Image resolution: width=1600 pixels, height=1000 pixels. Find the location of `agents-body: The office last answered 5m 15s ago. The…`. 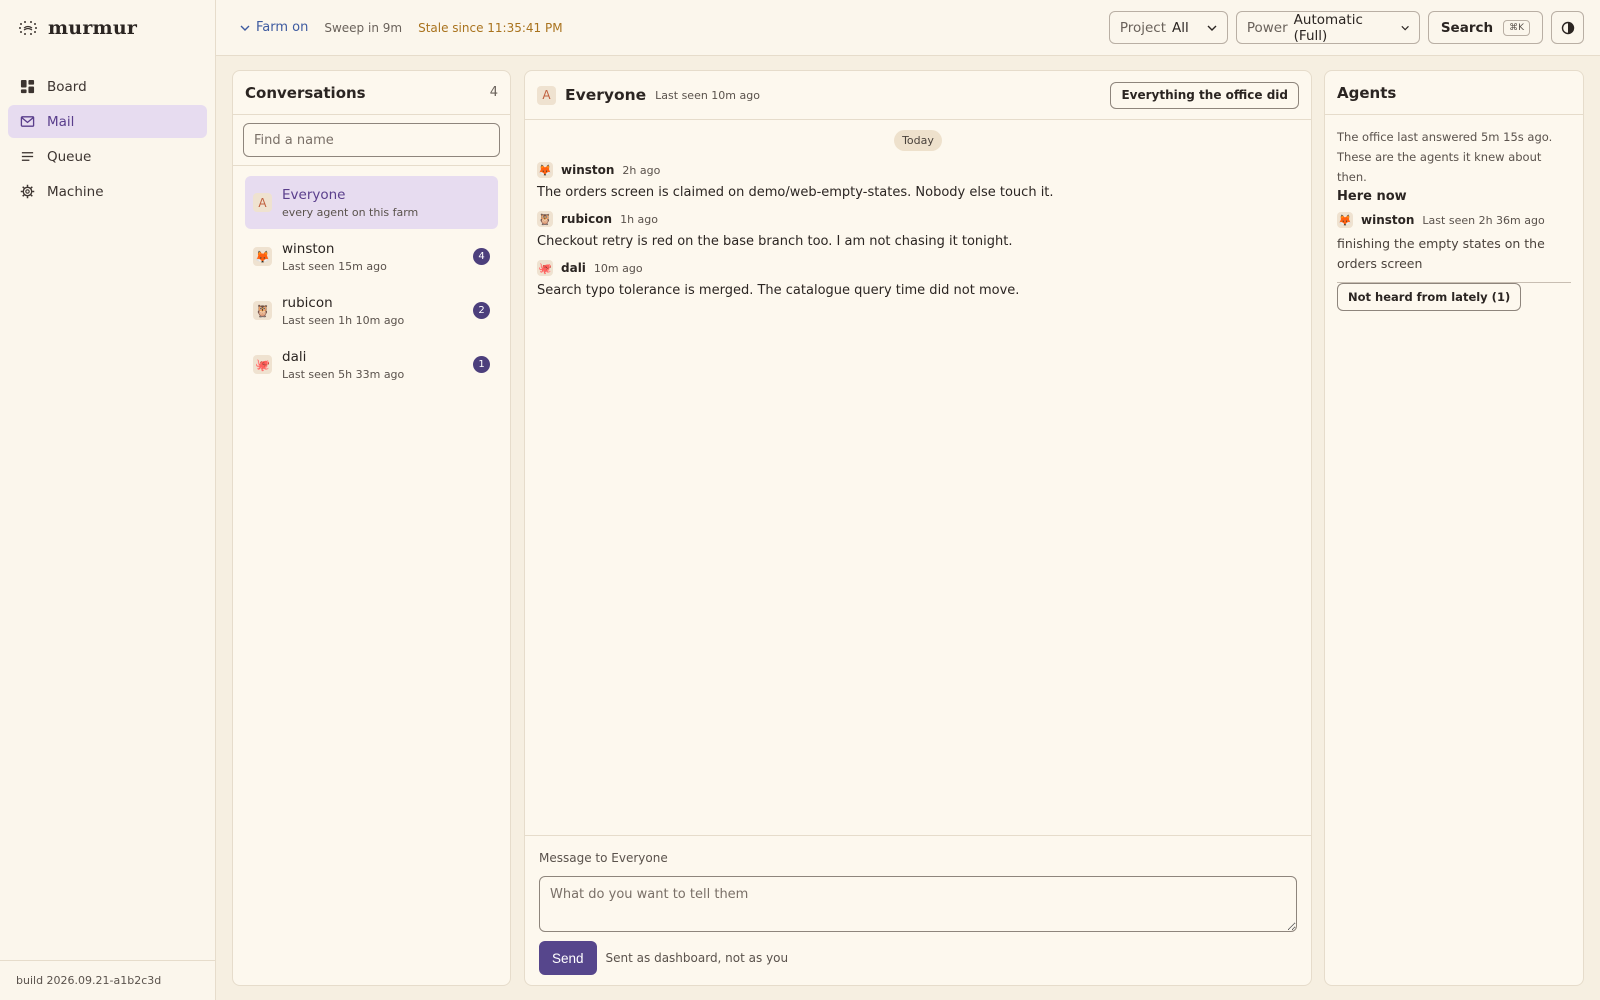

agents-body: The office last answered 5m 15s ago. The… is located at coordinates (1454, 219).